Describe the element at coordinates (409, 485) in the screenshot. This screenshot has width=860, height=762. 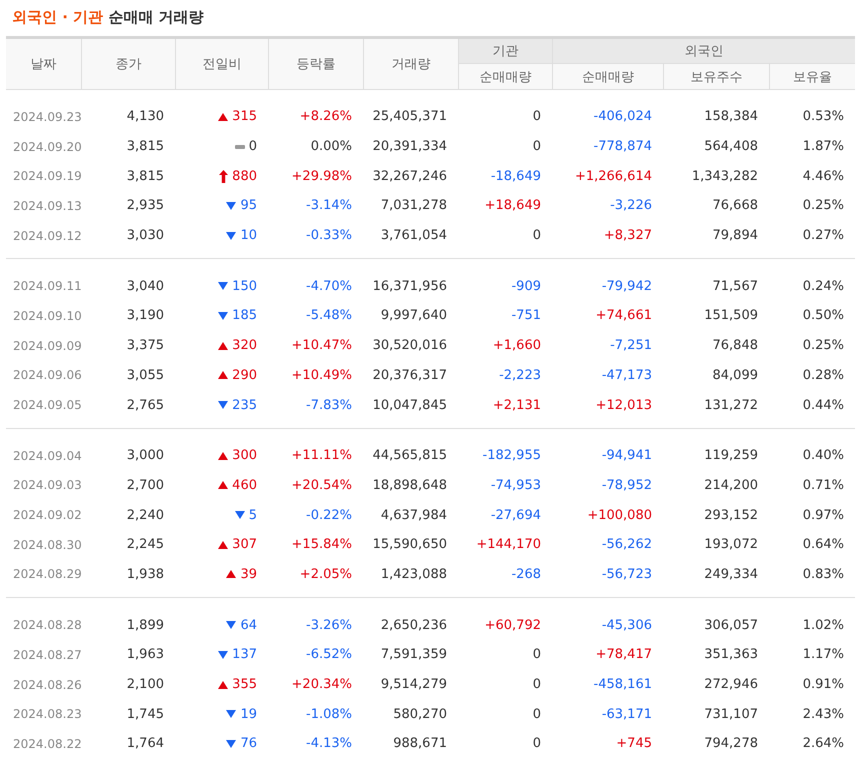
I see `volume-text: 18,898,648` at that location.